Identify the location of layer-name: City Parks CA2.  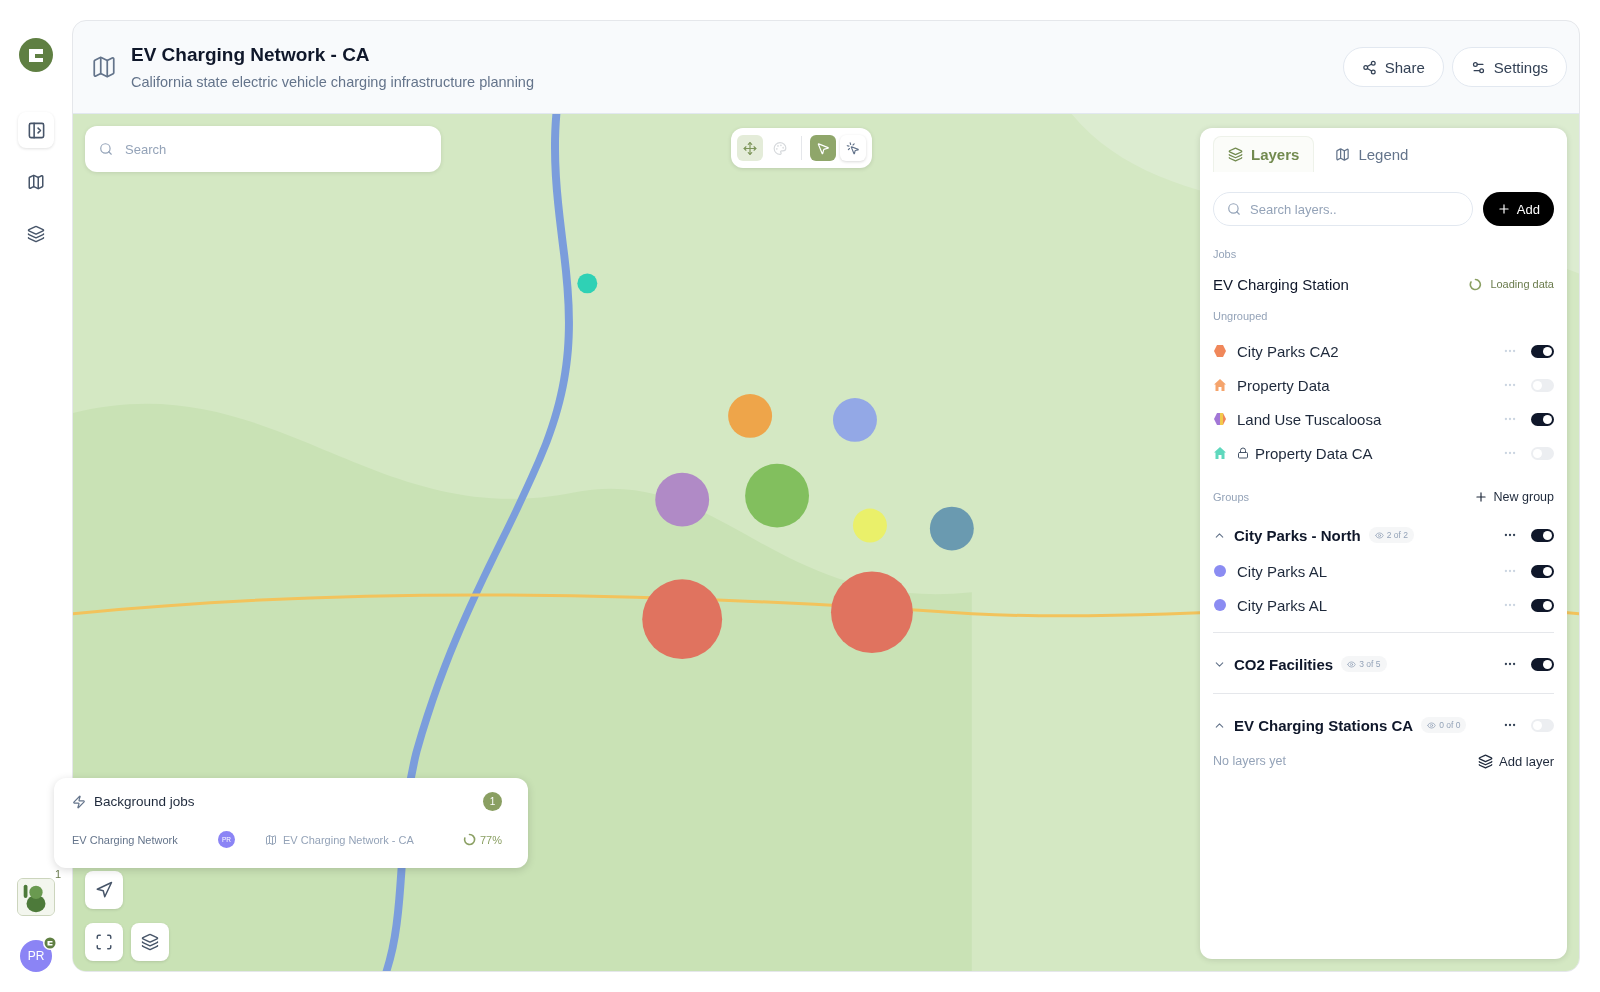
(1288, 351).